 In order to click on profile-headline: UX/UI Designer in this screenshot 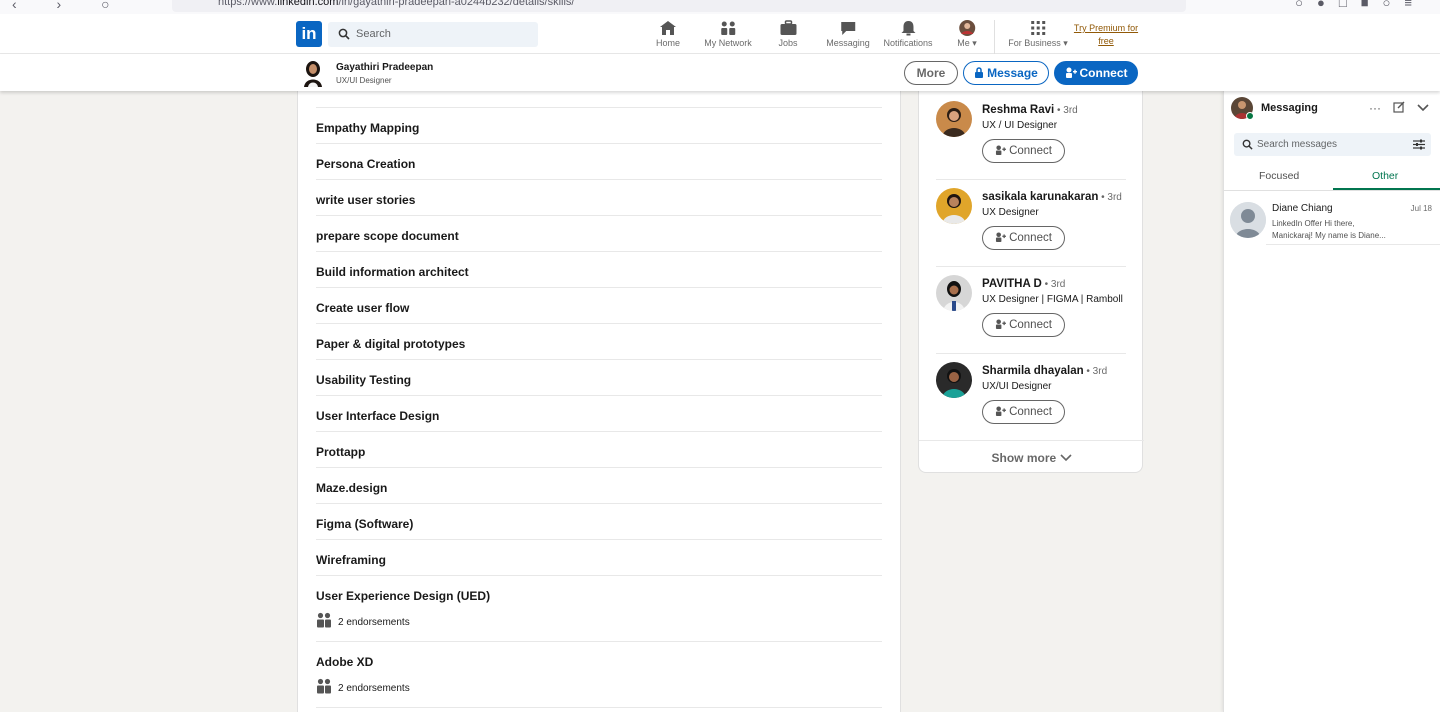, I will do `click(364, 80)`.